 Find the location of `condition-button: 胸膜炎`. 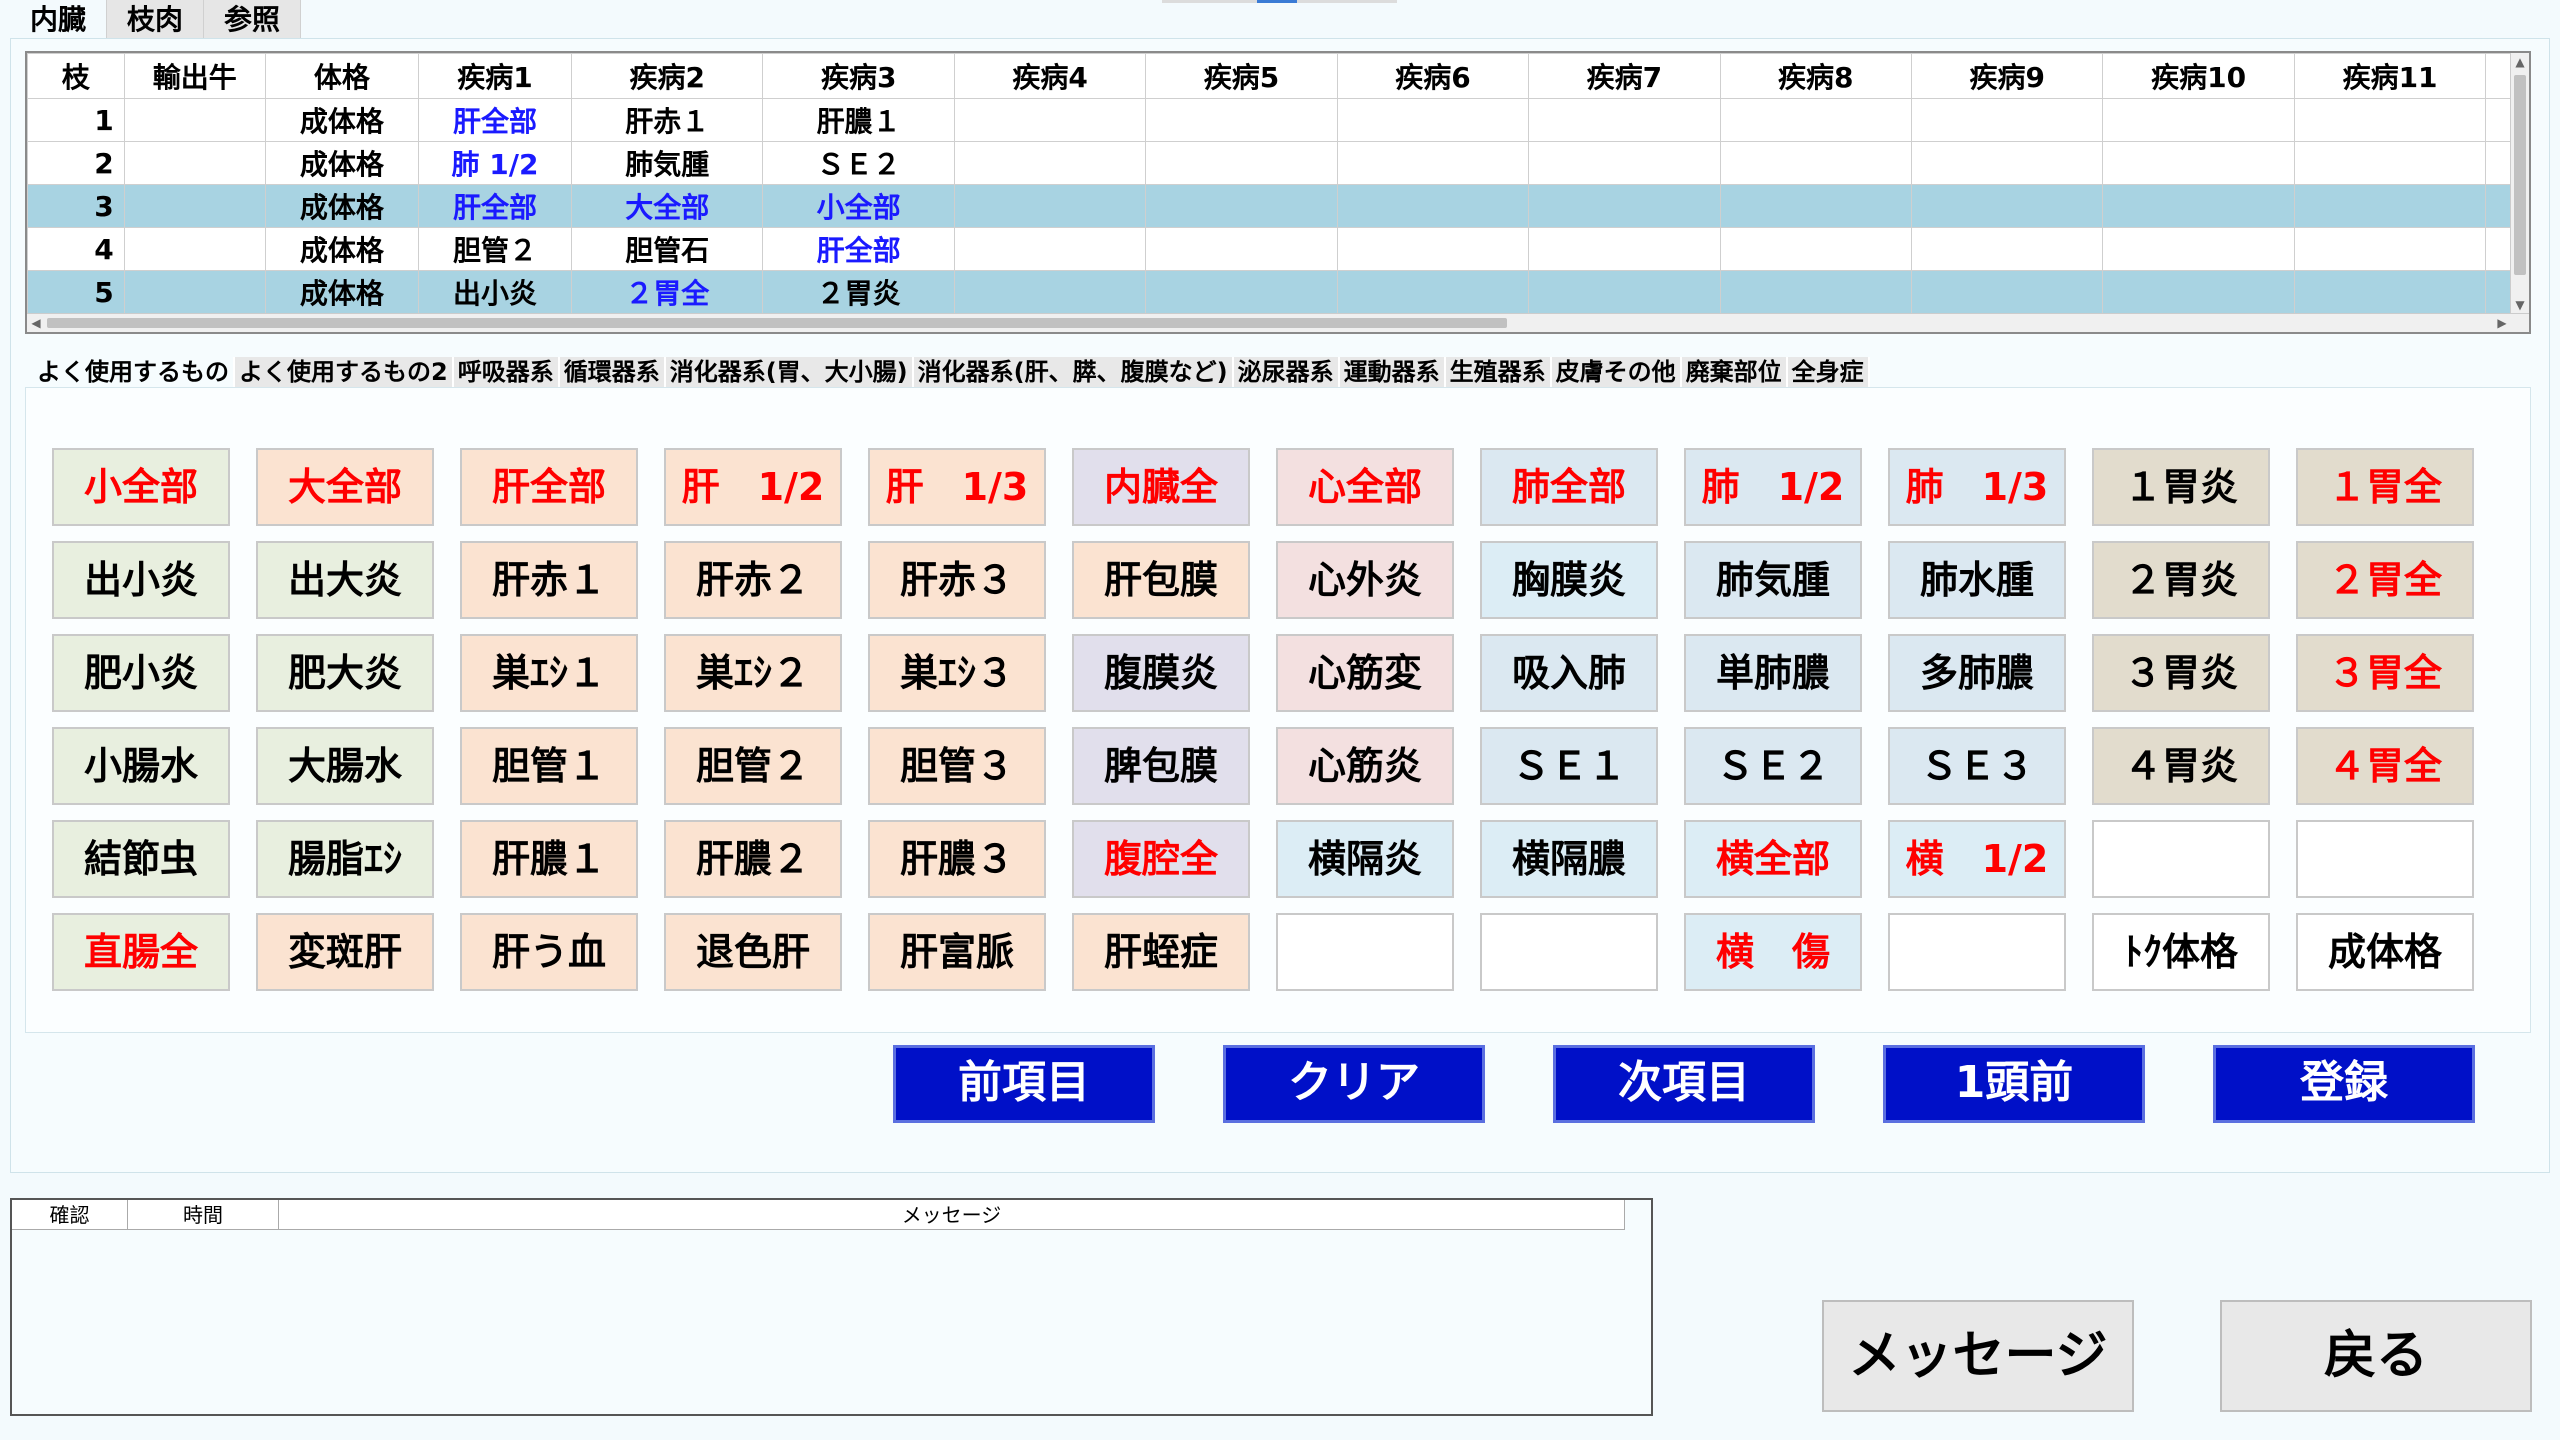

condition-button: 胸膜炎 is located at coordinates (1569, 580).